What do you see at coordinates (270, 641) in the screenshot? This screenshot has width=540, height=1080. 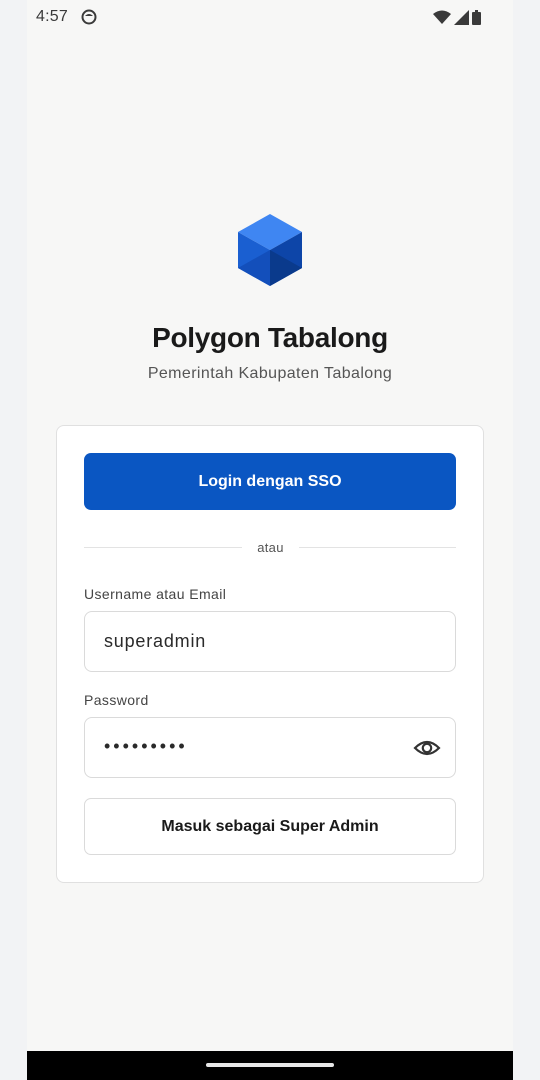 I see `username-input: superadmin` at bounding box center [270, 641].